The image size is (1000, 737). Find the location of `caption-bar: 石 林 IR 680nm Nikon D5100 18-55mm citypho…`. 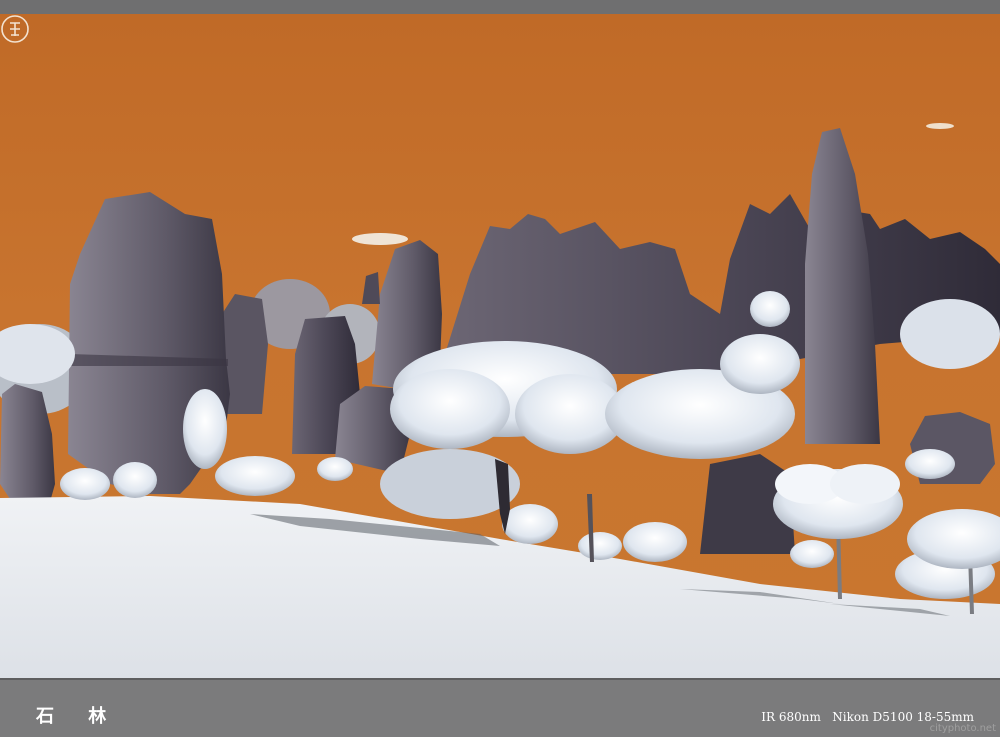

caption-bar: 石 林 IR 680nm Nikon D5100 18-55mm citypho… is located at coordinates (500, 707).